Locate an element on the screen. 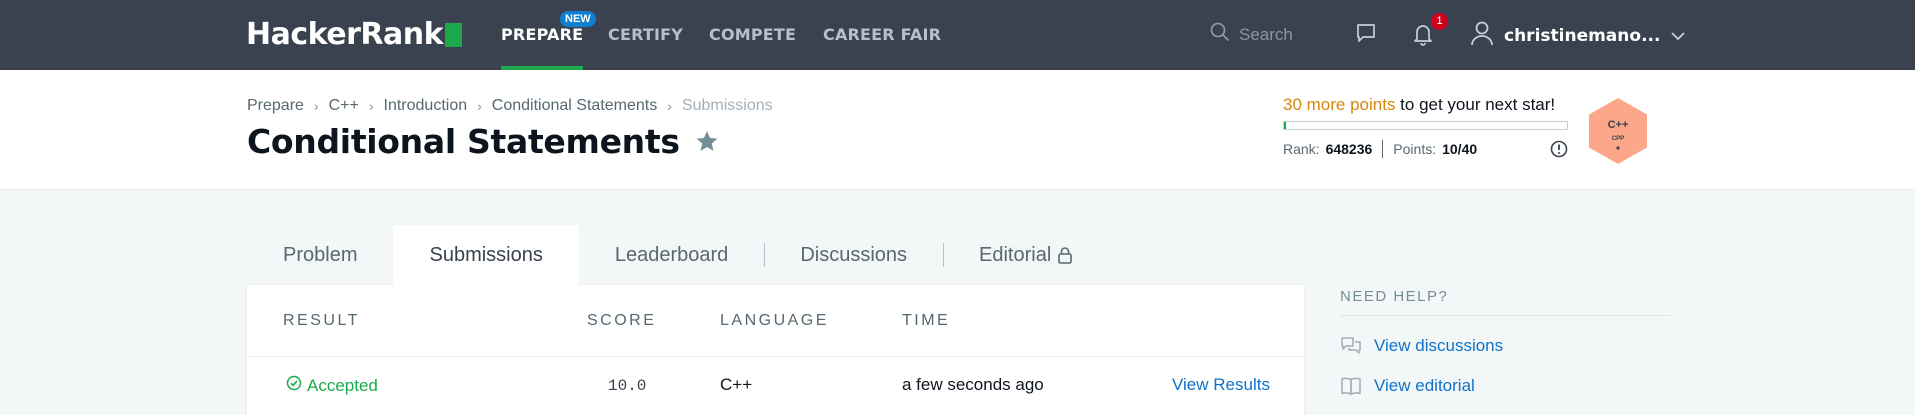 The height and width of the screenshot is (415, 1915). search-input: Search is located at coordinates (1266, 35).